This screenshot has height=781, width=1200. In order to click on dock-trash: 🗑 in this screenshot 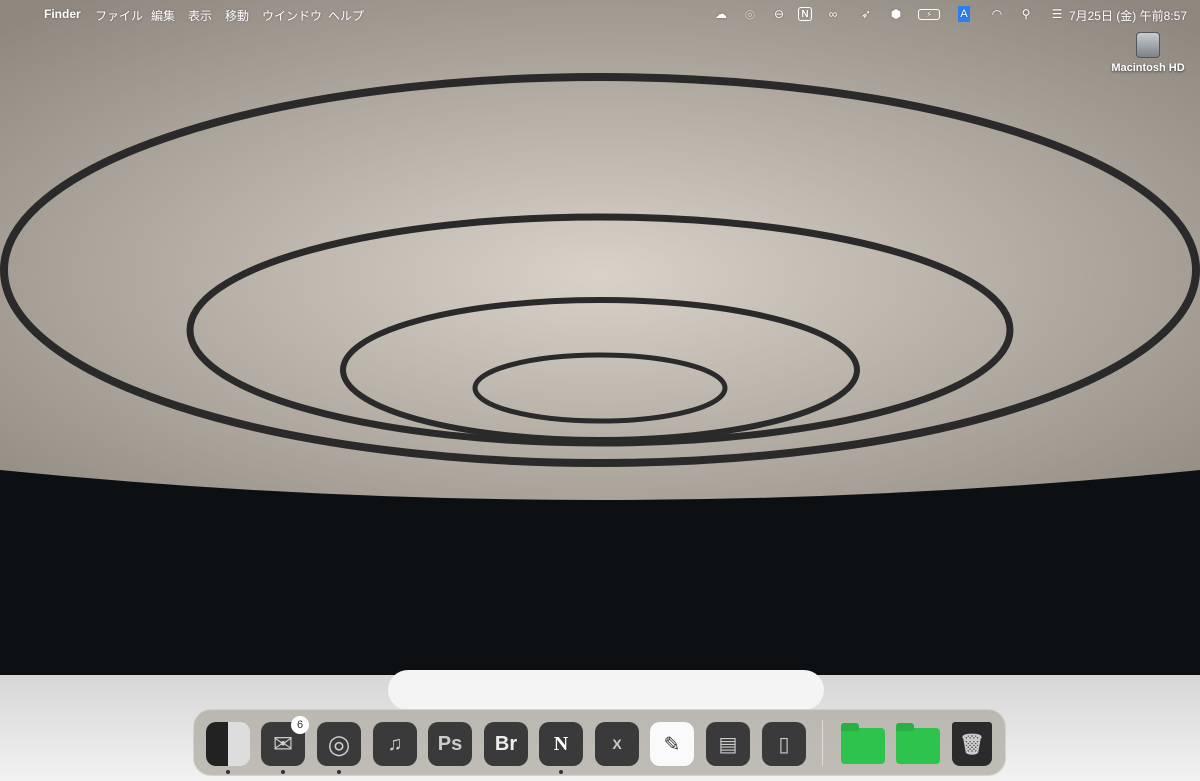, I will do `click(972, 744)`.